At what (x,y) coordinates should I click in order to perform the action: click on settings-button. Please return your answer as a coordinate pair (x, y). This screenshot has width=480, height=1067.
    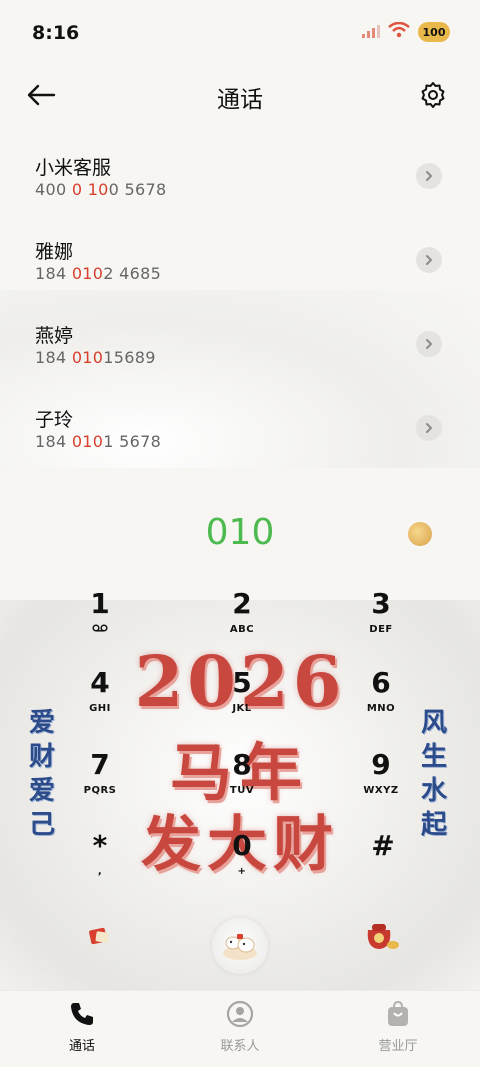
    Looking at the image, I should click on (433, 95).